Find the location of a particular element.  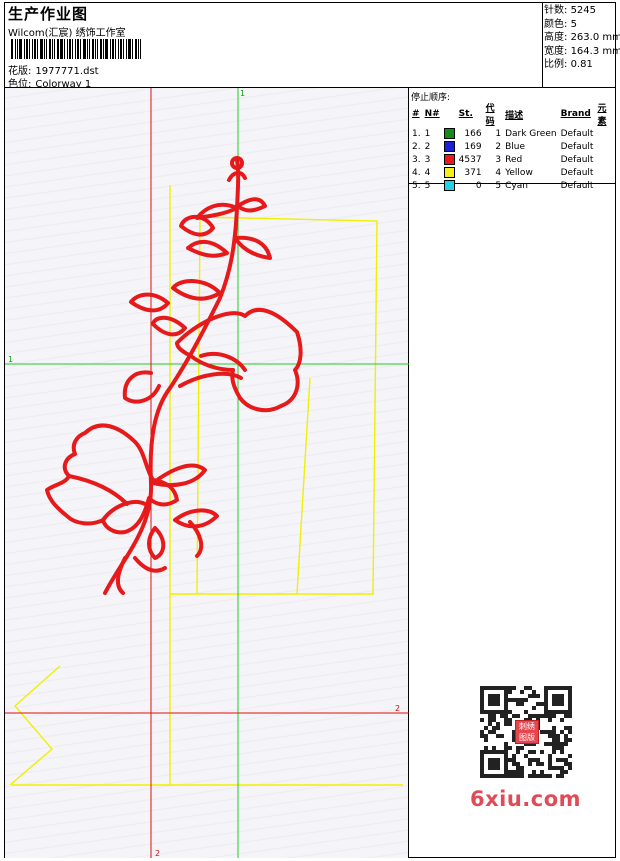

thread-row: 4. 4 371 4 Yellow Default is located at coordinates (503, 172).